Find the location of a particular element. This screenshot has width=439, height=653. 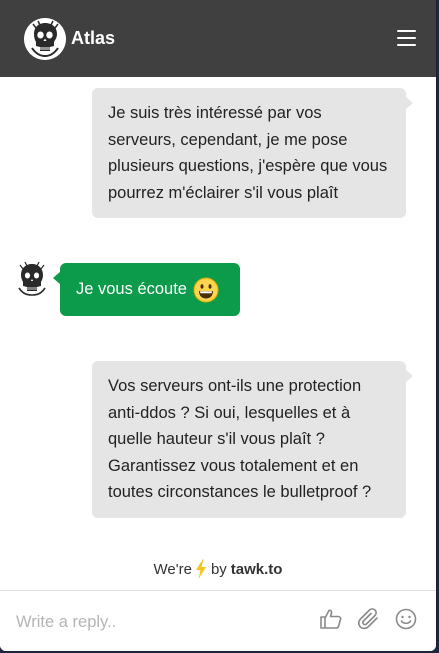

powered-by: We're by tawk.to is located at coordinates (218, 569).